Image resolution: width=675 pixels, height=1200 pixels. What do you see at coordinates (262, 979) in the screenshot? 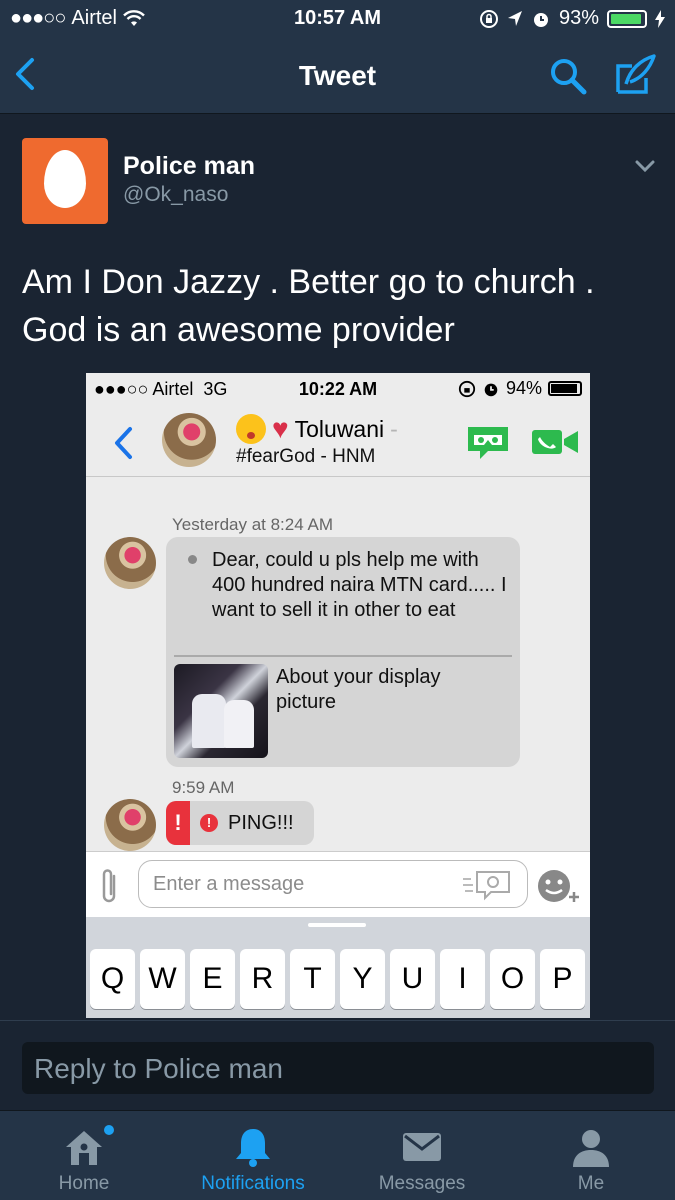
I see `key-r: R` at bounding box center [262, 979].